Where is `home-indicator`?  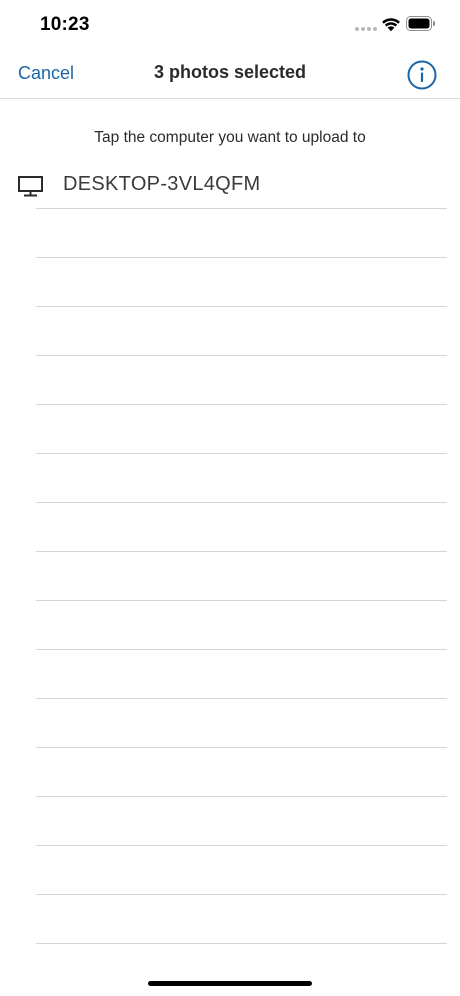 home-indicator is located at coordinates (230, 983).